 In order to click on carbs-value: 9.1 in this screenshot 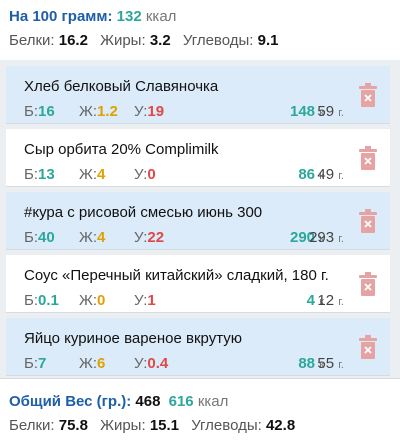, I will do `click(268, 40)`.